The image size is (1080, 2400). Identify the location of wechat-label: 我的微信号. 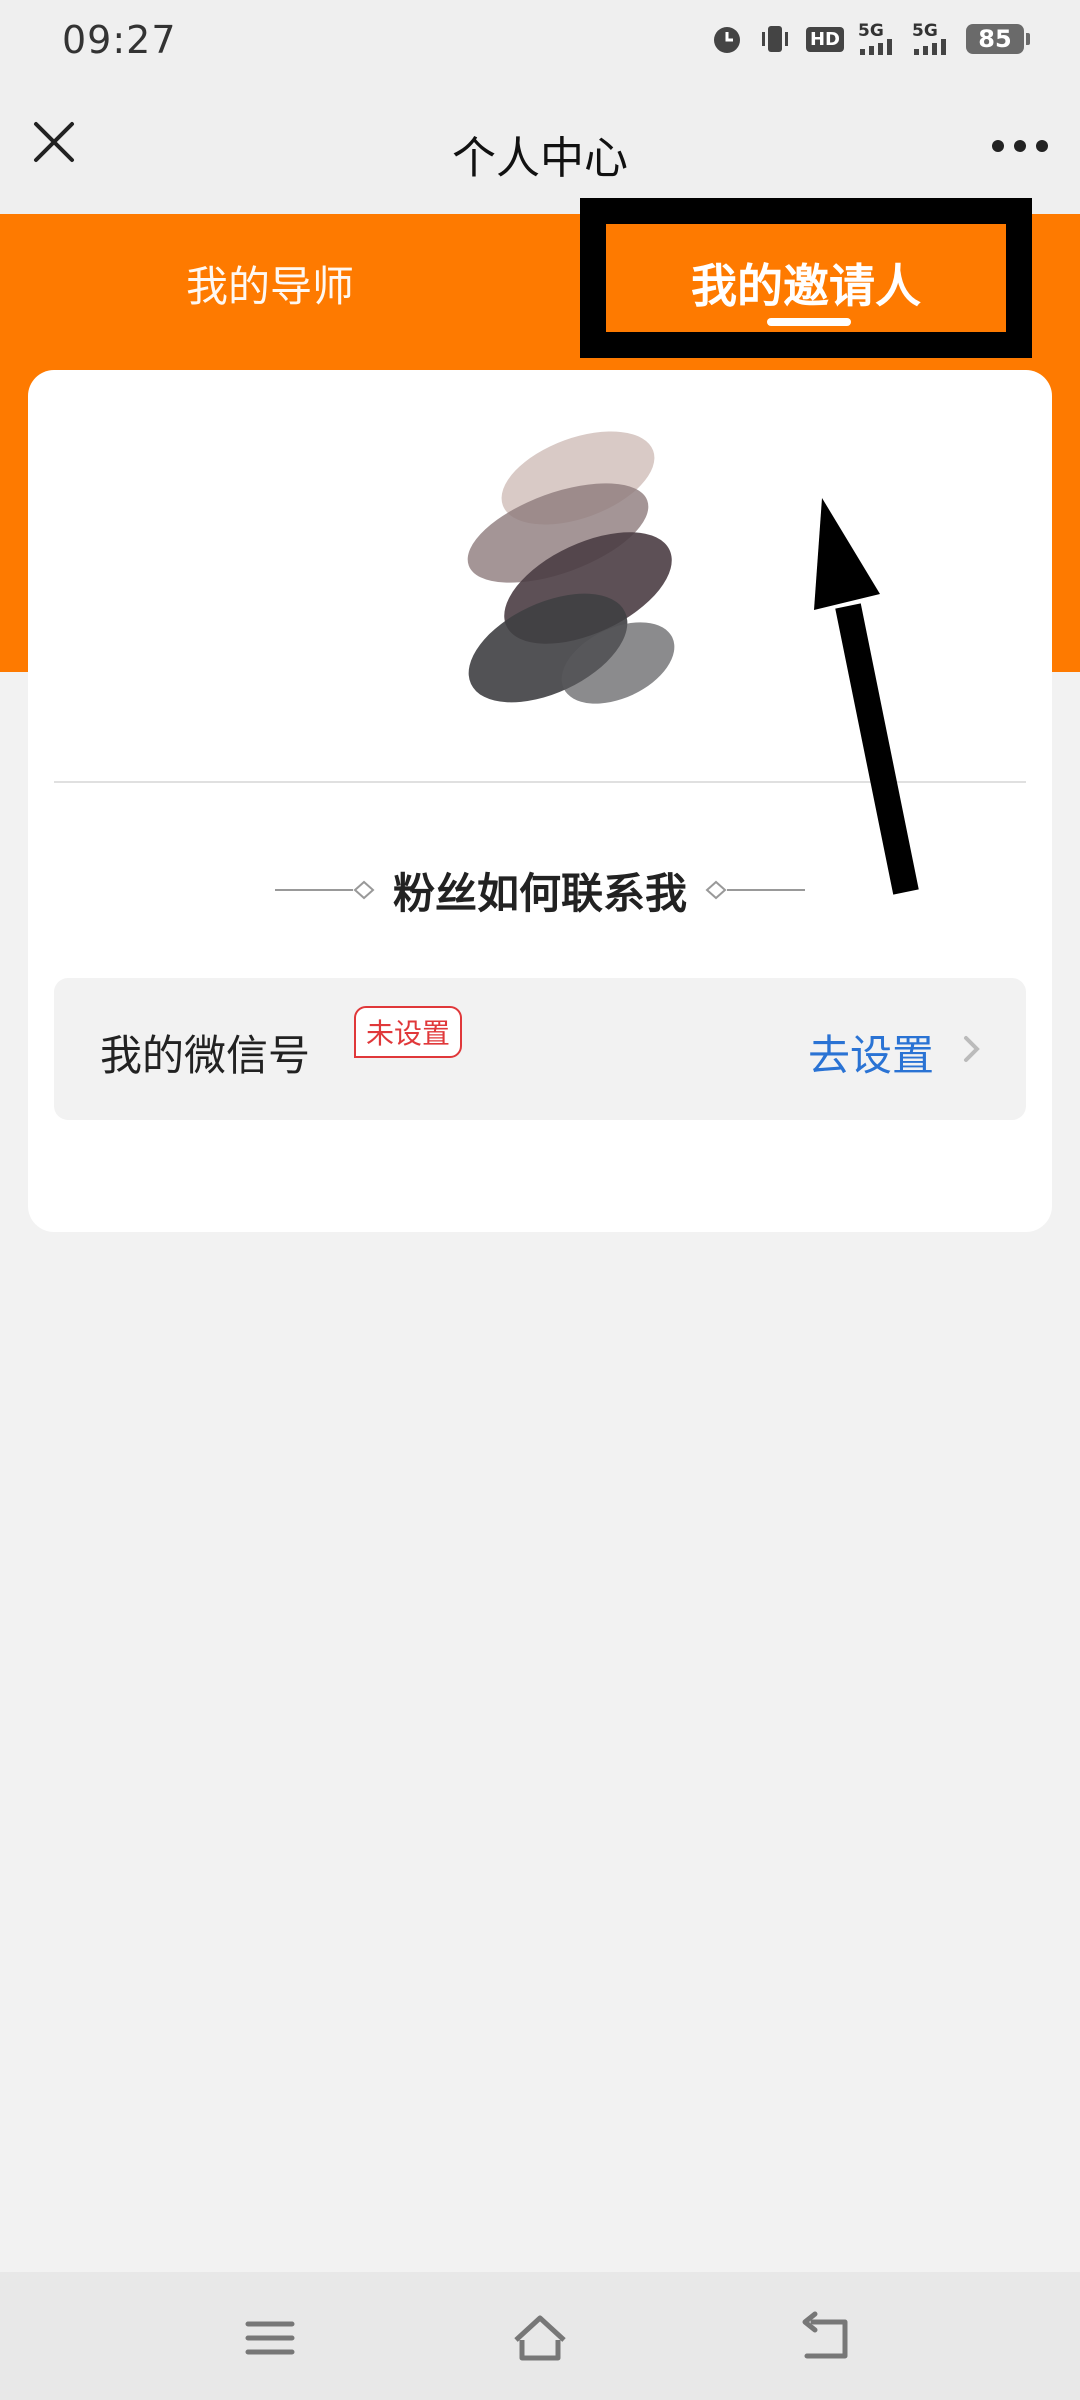
(205, 1055).